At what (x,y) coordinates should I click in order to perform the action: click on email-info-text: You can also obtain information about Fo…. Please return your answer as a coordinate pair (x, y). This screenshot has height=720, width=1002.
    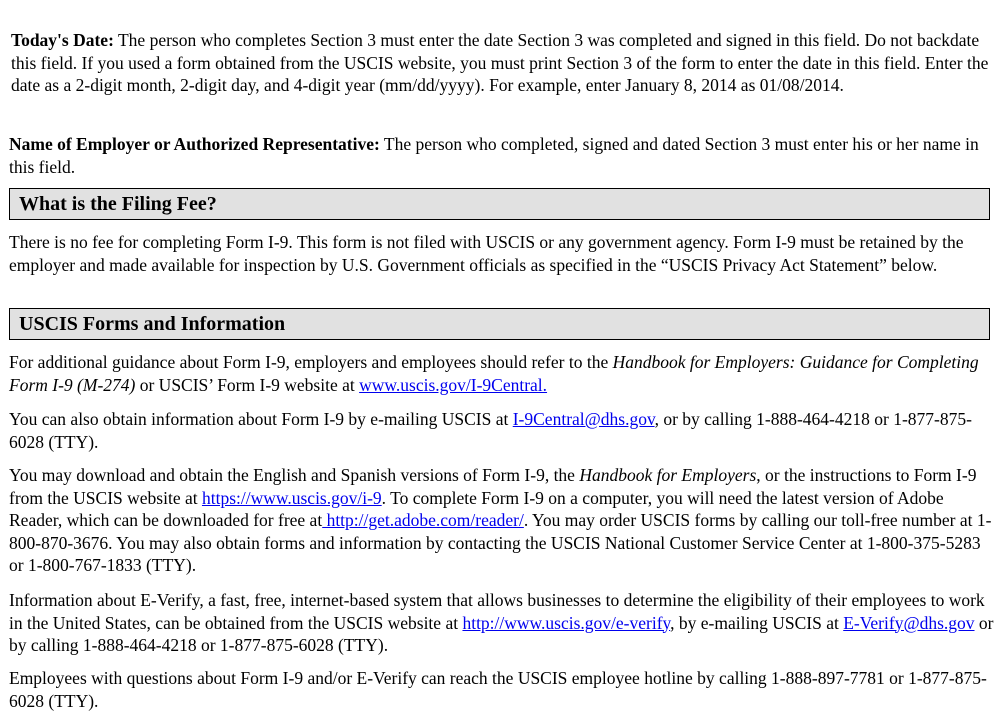
    Looking at the image, I should click on (261, 419).